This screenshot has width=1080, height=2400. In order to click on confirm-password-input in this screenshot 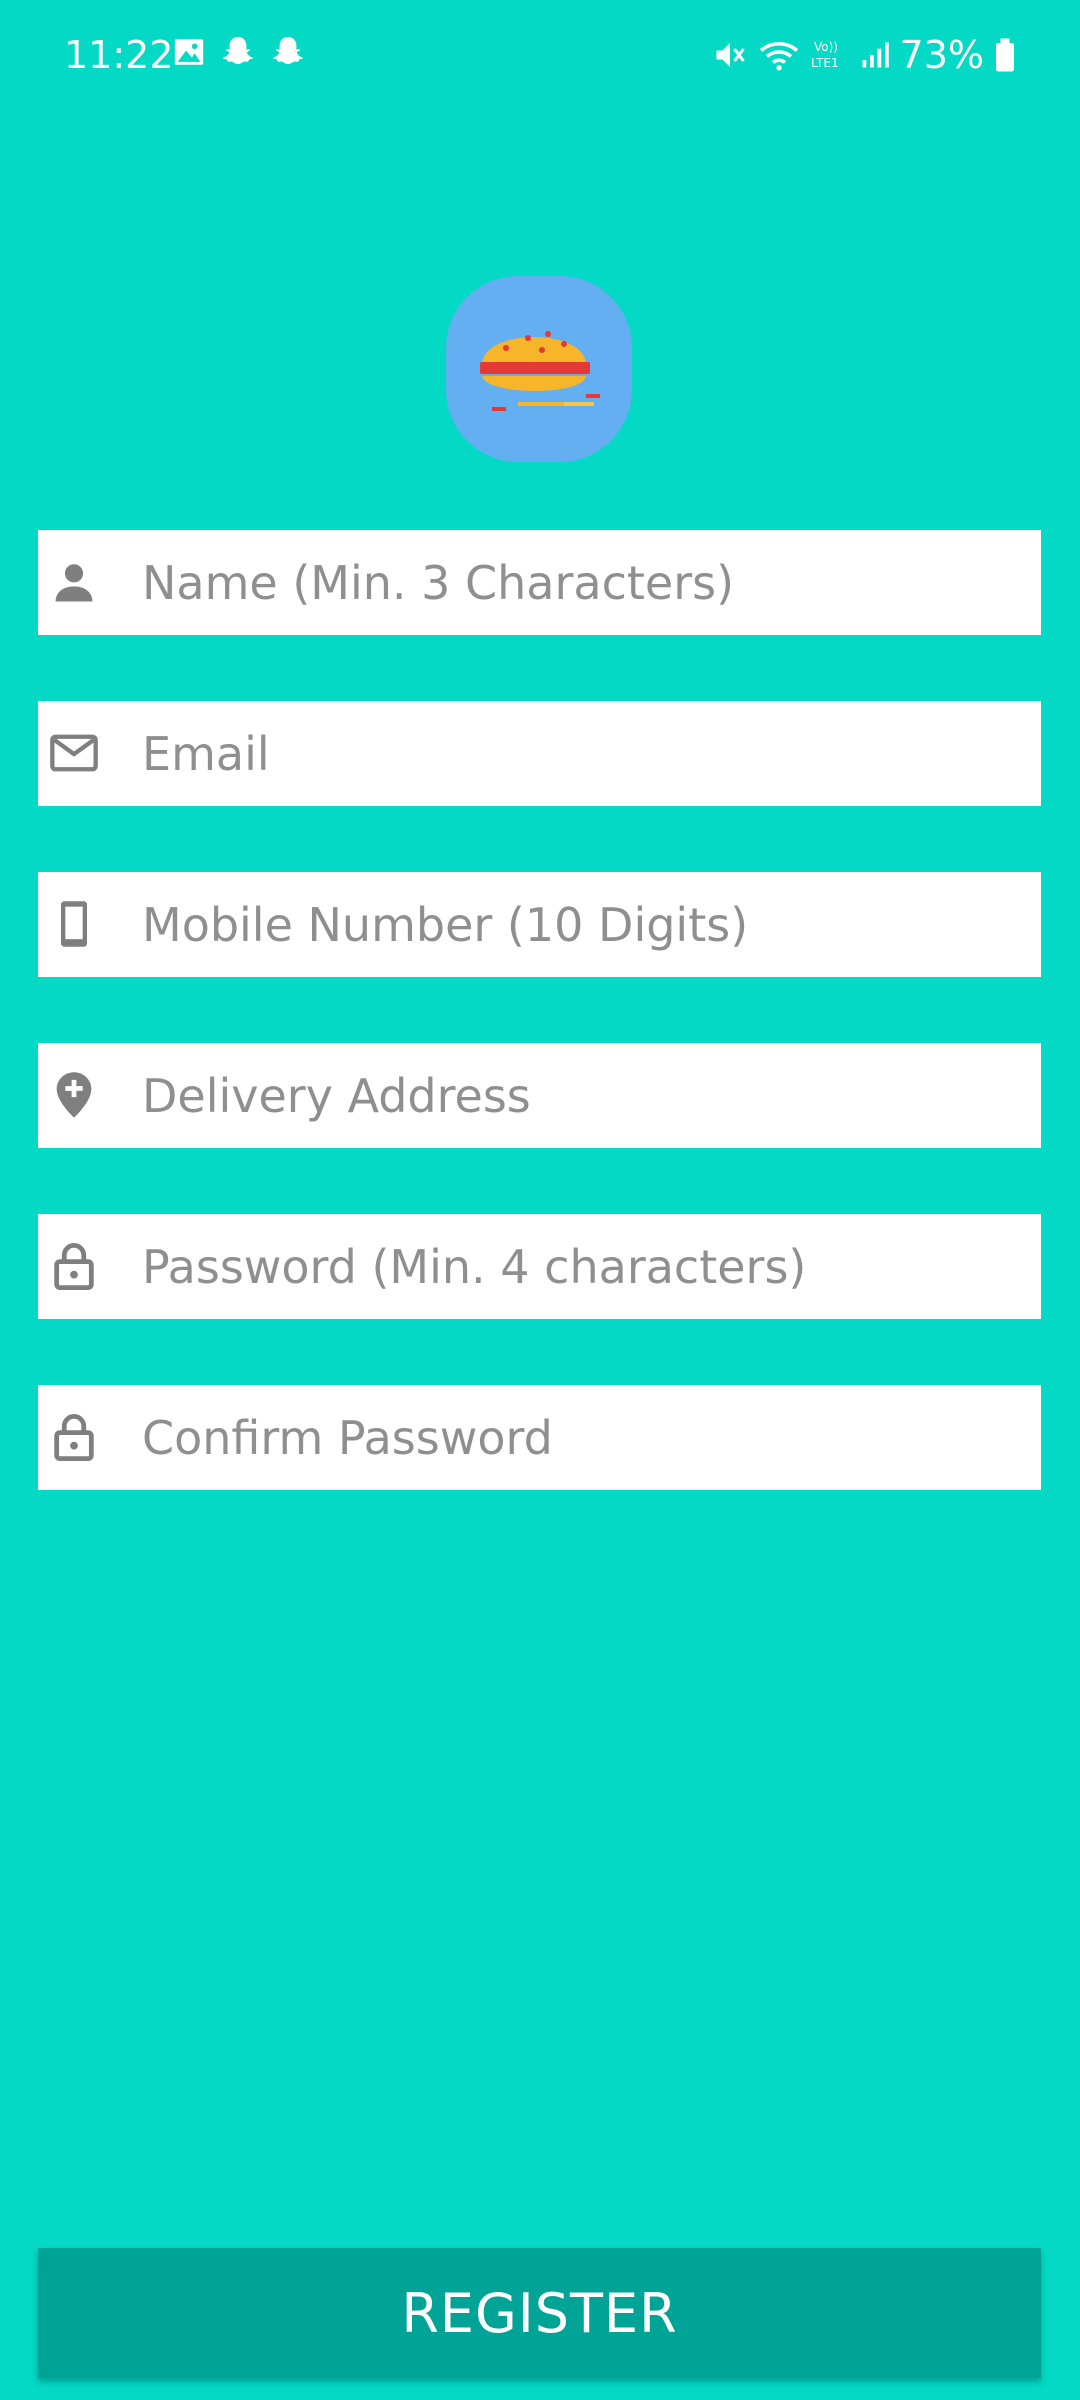, I will do `click(562, 1437)`.